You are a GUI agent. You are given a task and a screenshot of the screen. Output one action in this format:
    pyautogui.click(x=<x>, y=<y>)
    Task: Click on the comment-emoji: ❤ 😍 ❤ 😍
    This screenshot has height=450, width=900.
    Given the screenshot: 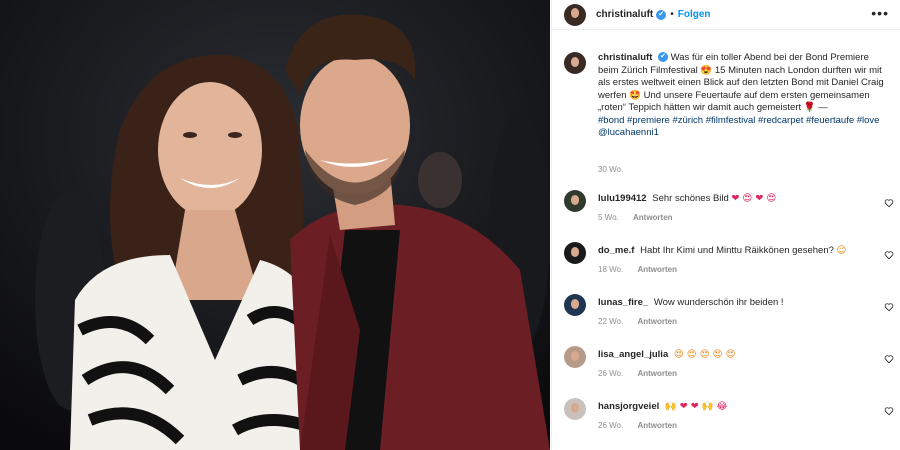 What is the action you would take?
    pyautogui.click(x=754, y=198)
    